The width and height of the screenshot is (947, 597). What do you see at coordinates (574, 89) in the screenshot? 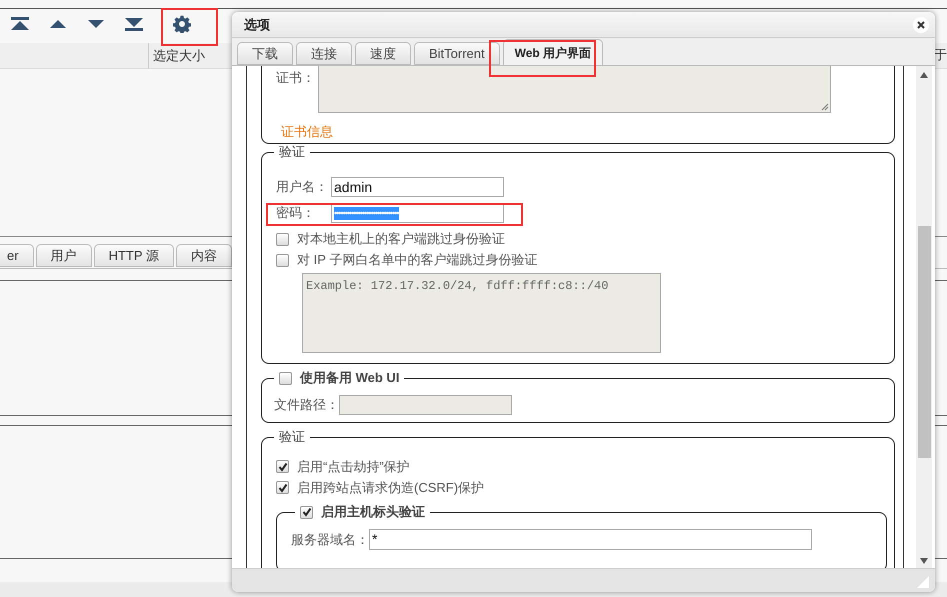
I see `certificate-field` at bounding box center [574, 89].